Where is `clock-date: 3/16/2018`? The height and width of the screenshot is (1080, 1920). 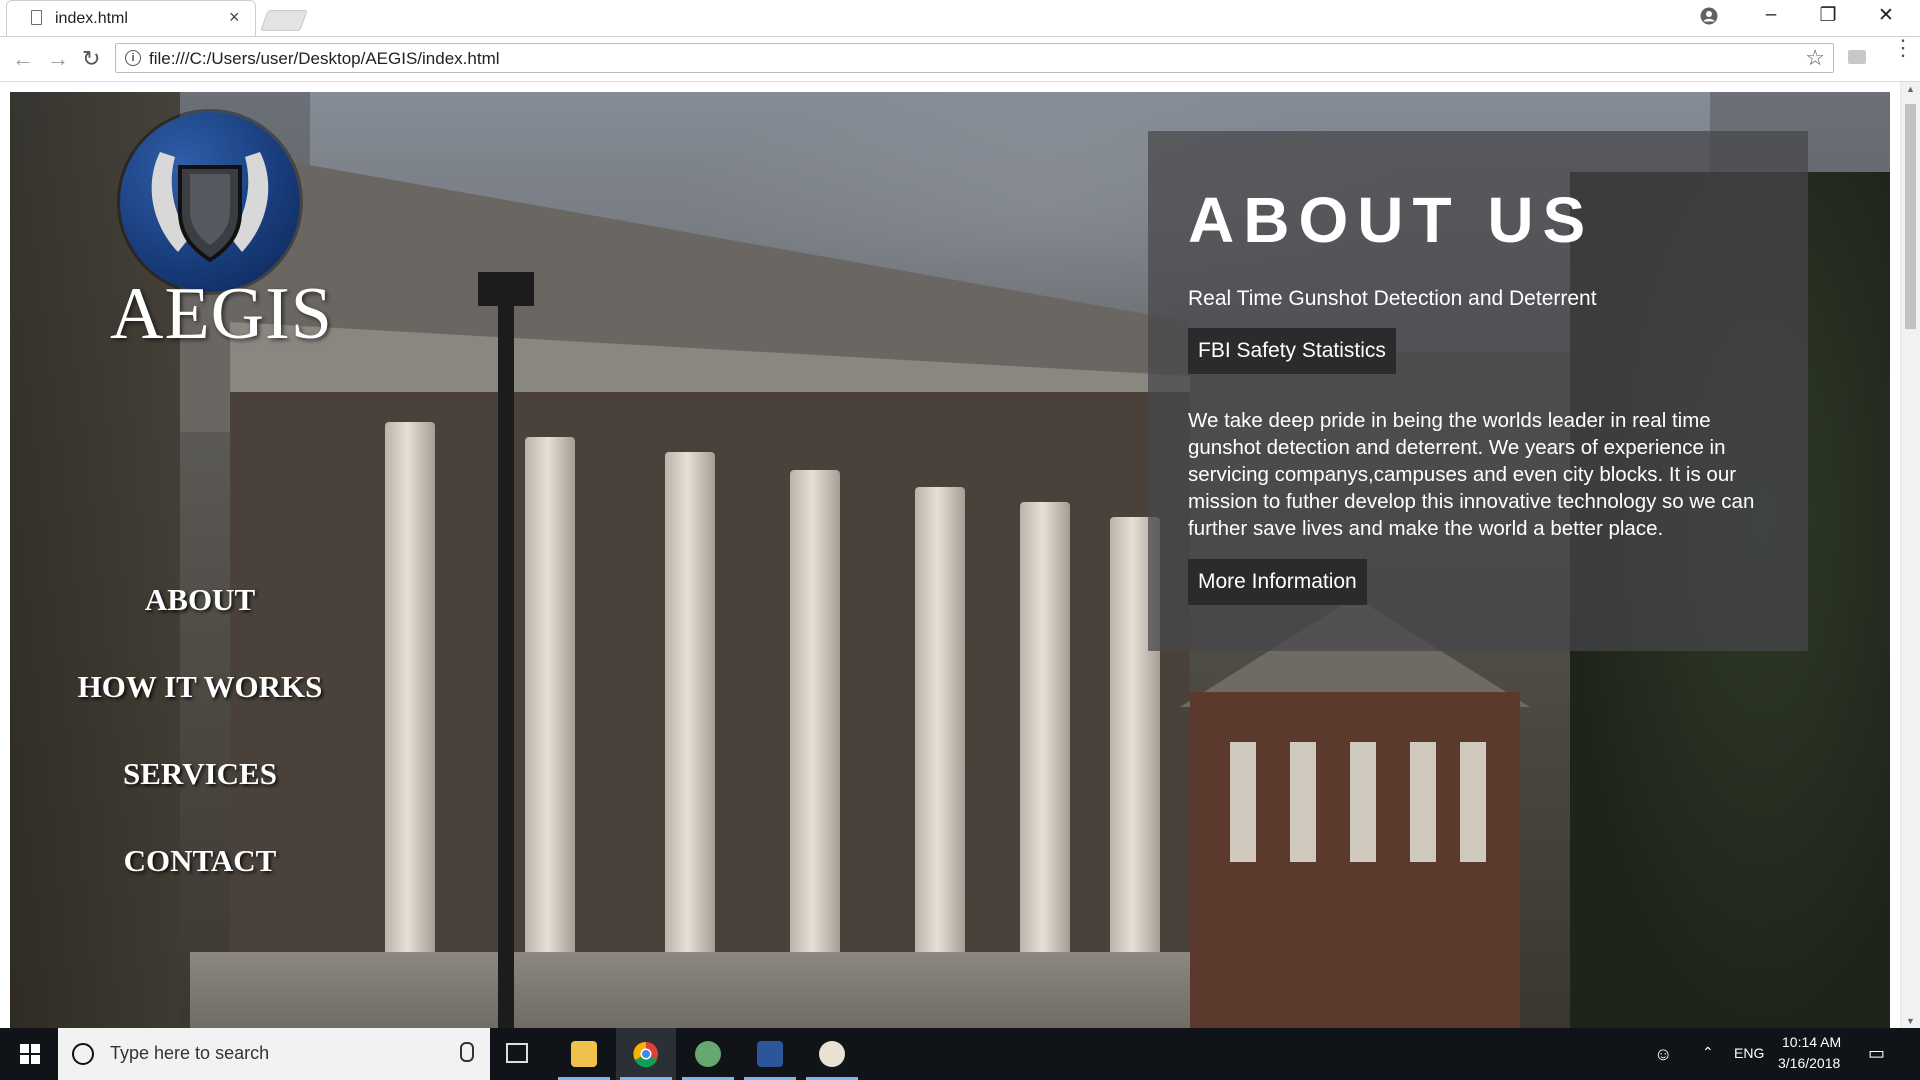 clock-date: 3/16/2018 is located at coordinates (1809, 1063).